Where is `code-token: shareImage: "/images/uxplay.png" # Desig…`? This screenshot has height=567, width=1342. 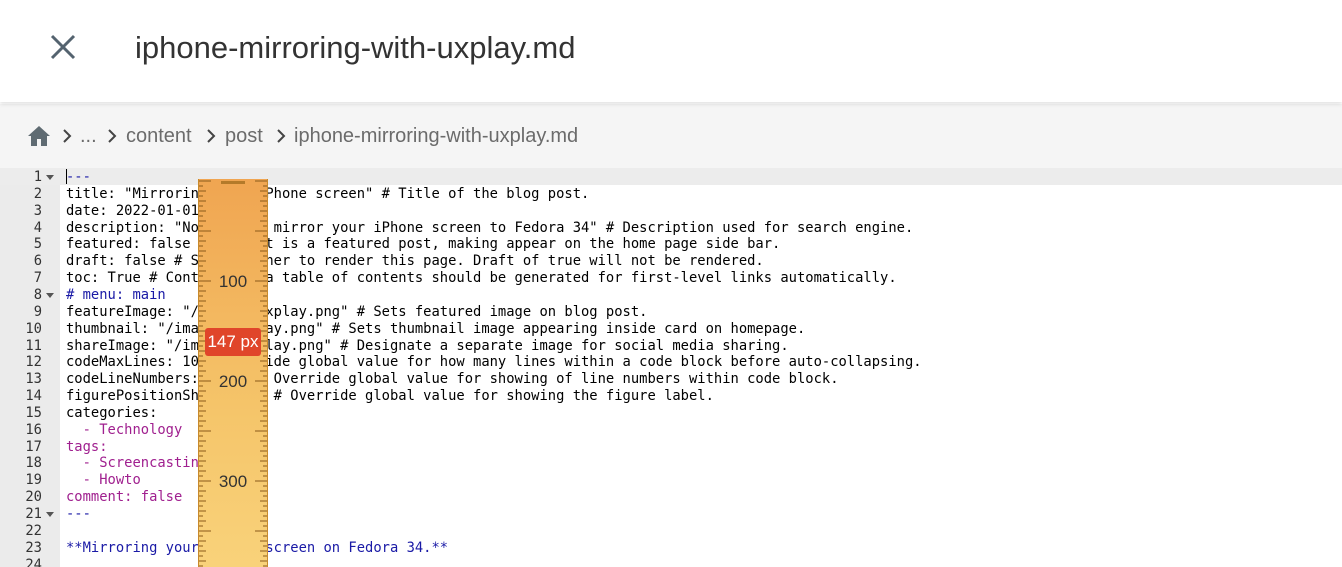 code-token: shareImage: "/images/uxplay.png" # Desig… is located at coordinates (427, 345).